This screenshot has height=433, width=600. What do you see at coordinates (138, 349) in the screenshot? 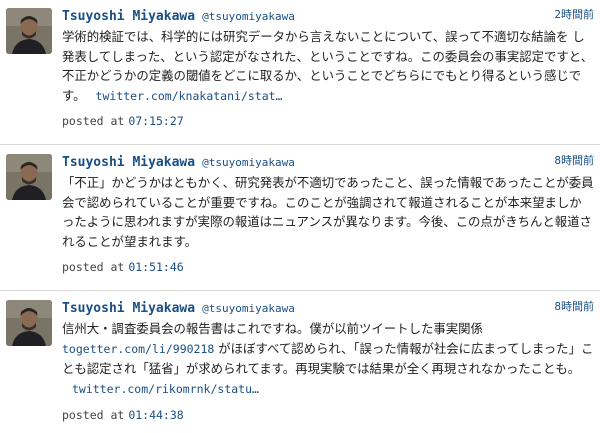
I see `tweet-inline-link: togetter.com/li/990218` at bounding box center [138, 349].